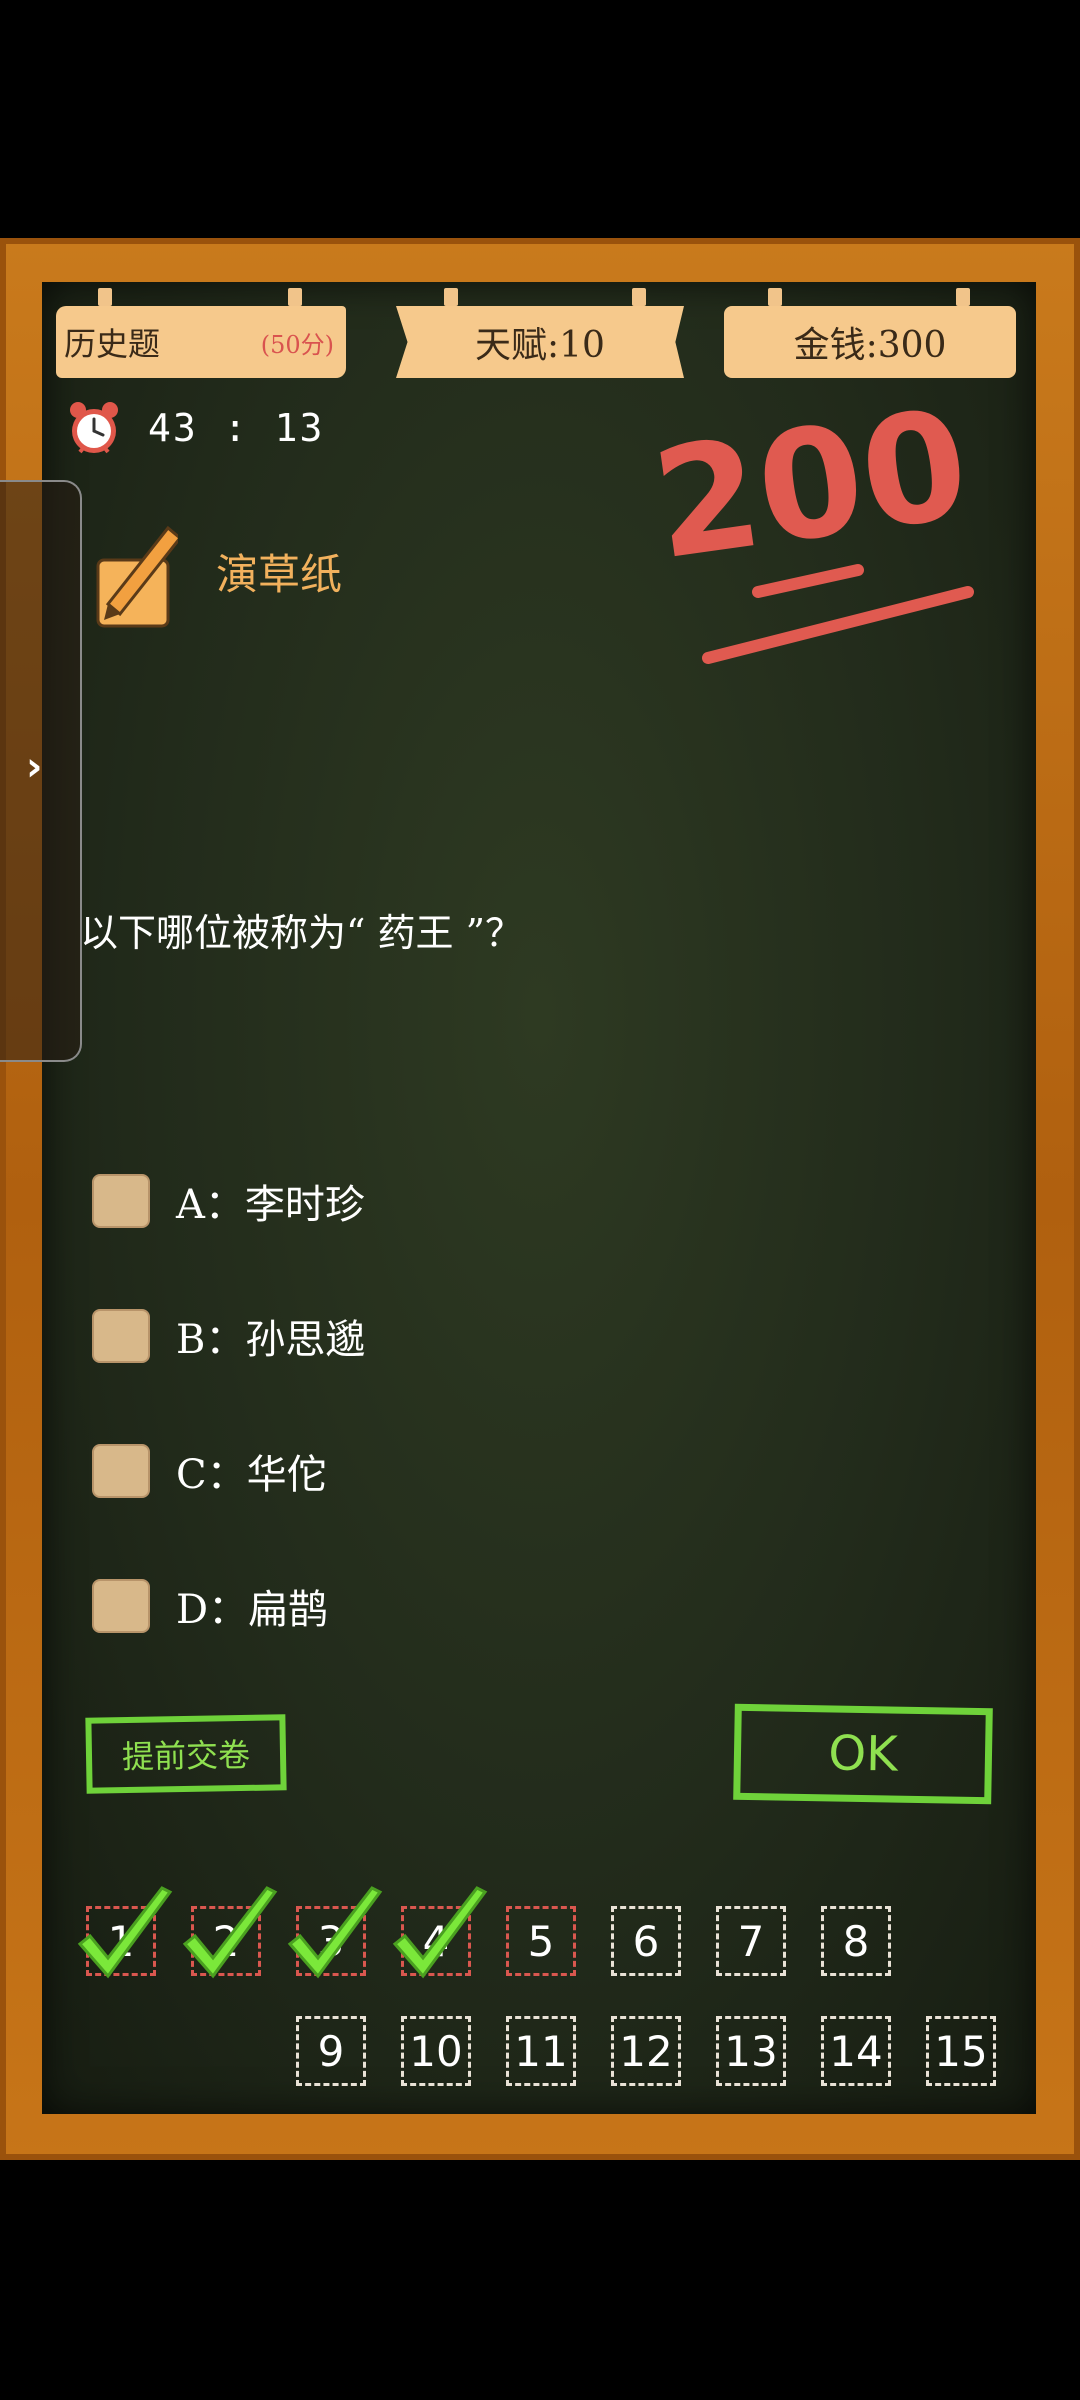  I want to click on pencil-note-icon, so click(137, 576).